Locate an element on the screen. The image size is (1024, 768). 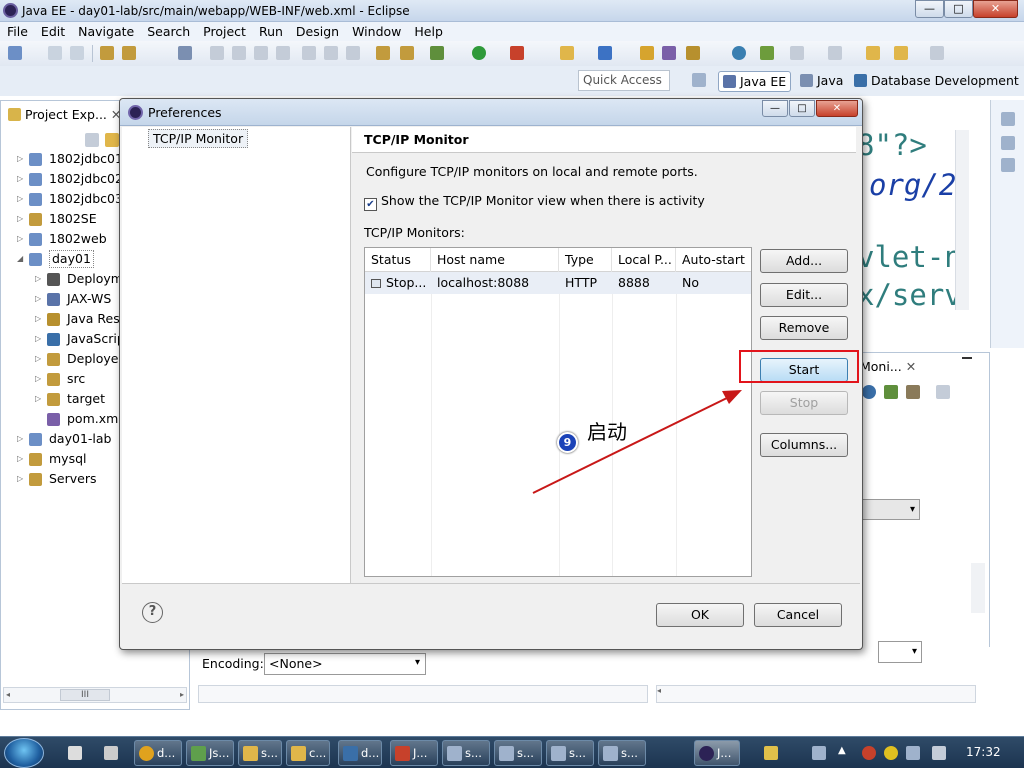
publish-icon is located at coordinates (129, 53).